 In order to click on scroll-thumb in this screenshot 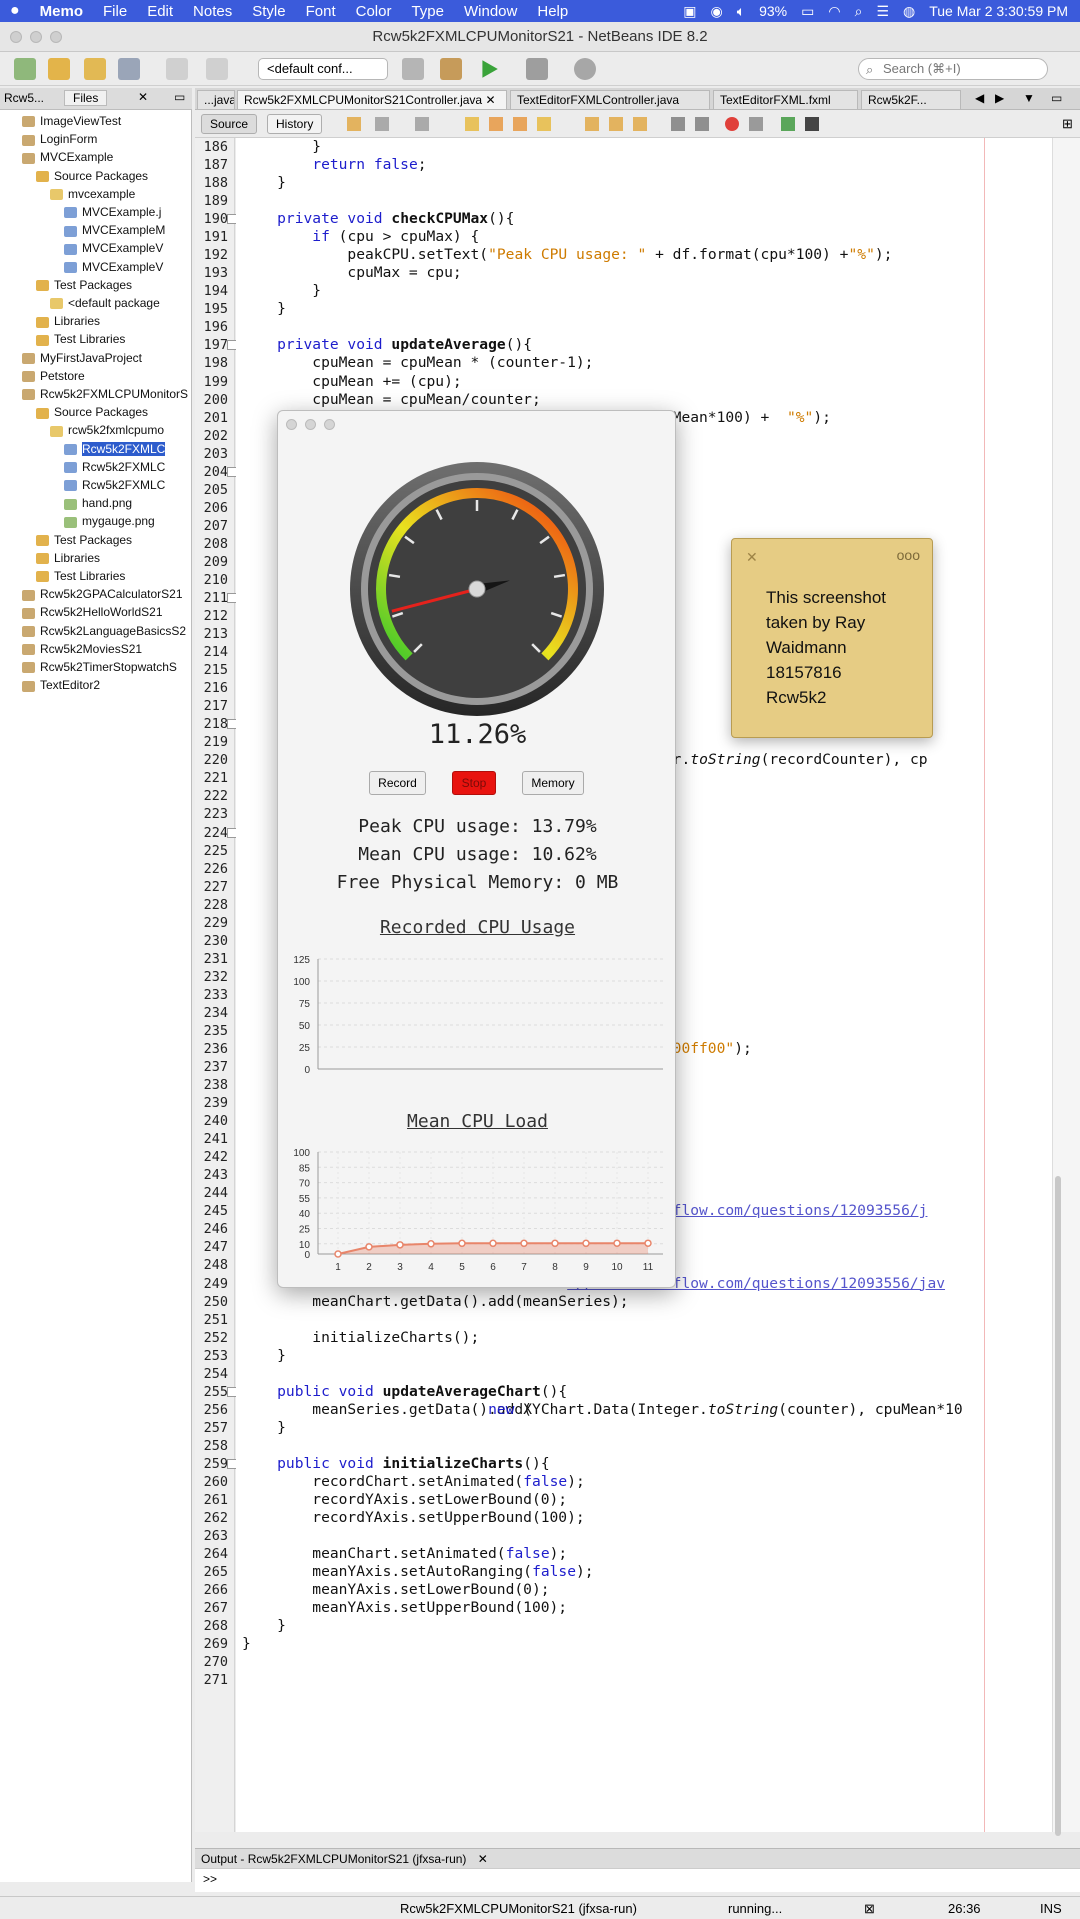, I will do `click(1058, 1506)`.